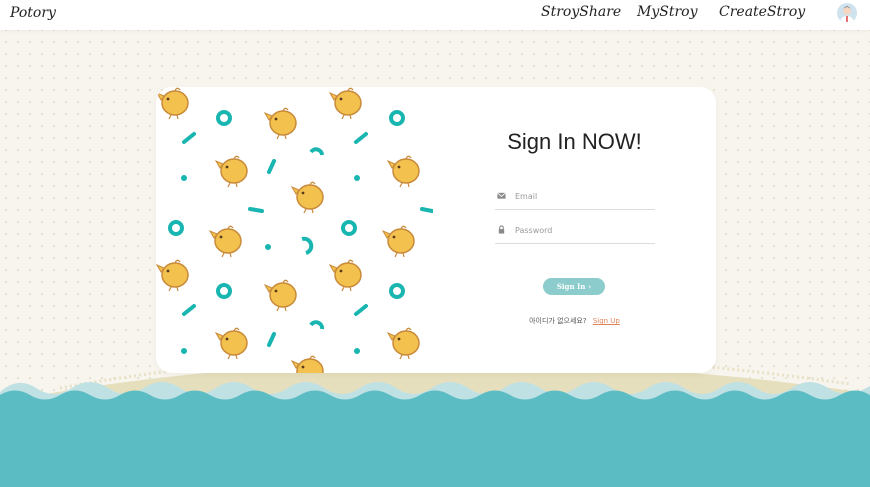 The width and height of the screenshot is (870, 487). Describe the element at coordinates (667, 12) in the screenshot. I see `nav-link-mystroy: MyStroy` at that location.